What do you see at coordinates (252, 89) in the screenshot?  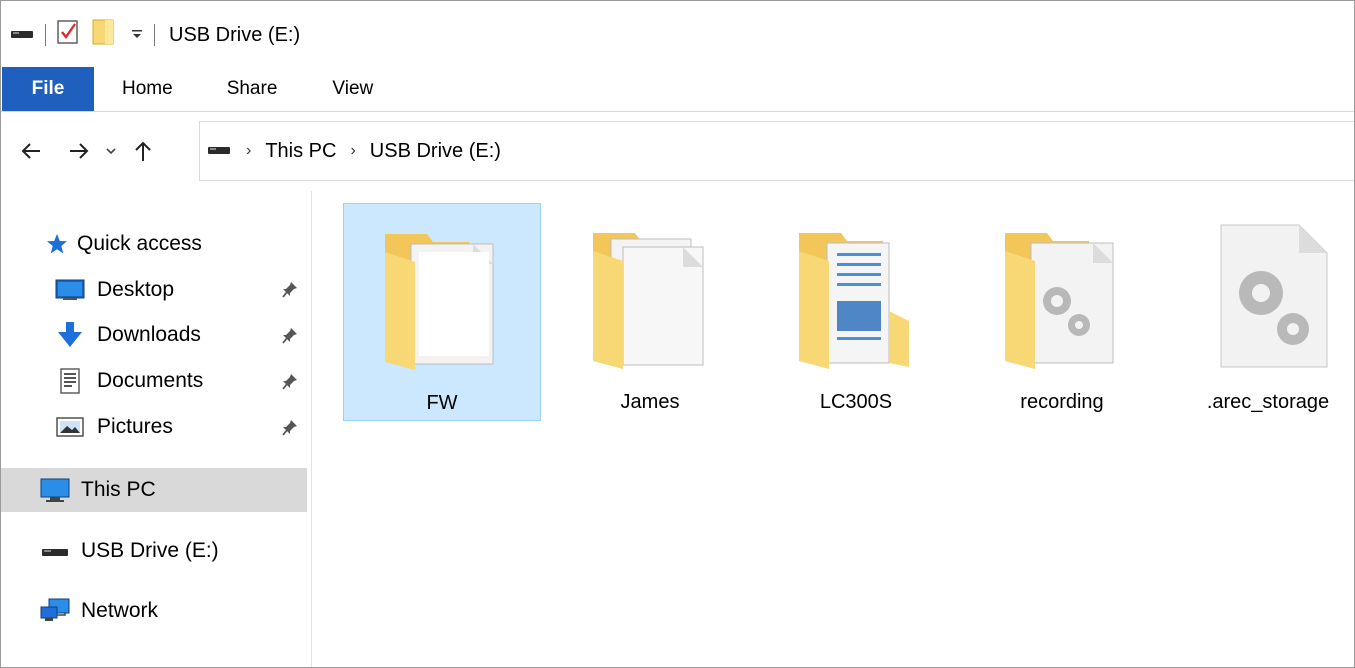 I see `tab-share: Share` at bounding box center [252, 89].